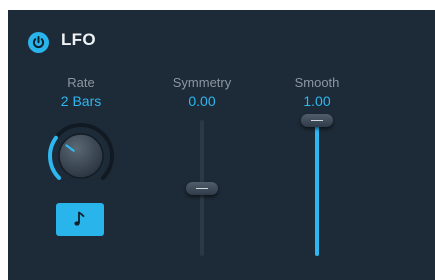 Image resolution: width=435 pixels, height=280 pixels. I want to click on rate-knob-body, so click(81, 156).